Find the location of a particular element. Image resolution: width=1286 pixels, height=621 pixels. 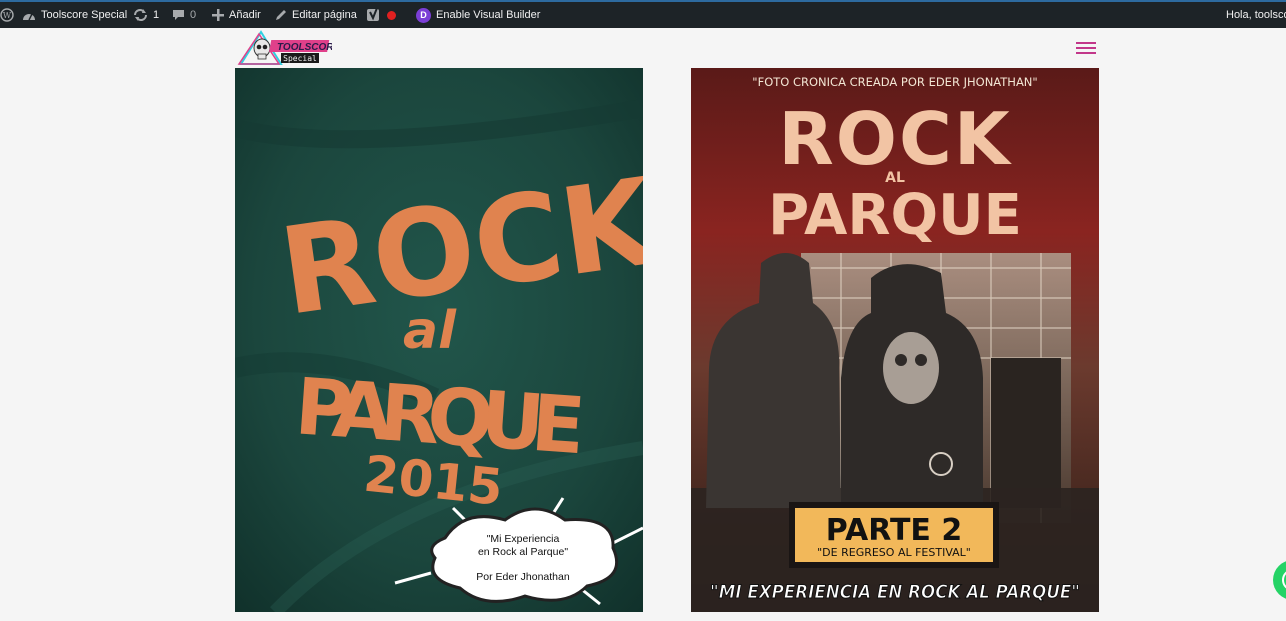

updates-count: 1 is located at coordinates (156, 15).